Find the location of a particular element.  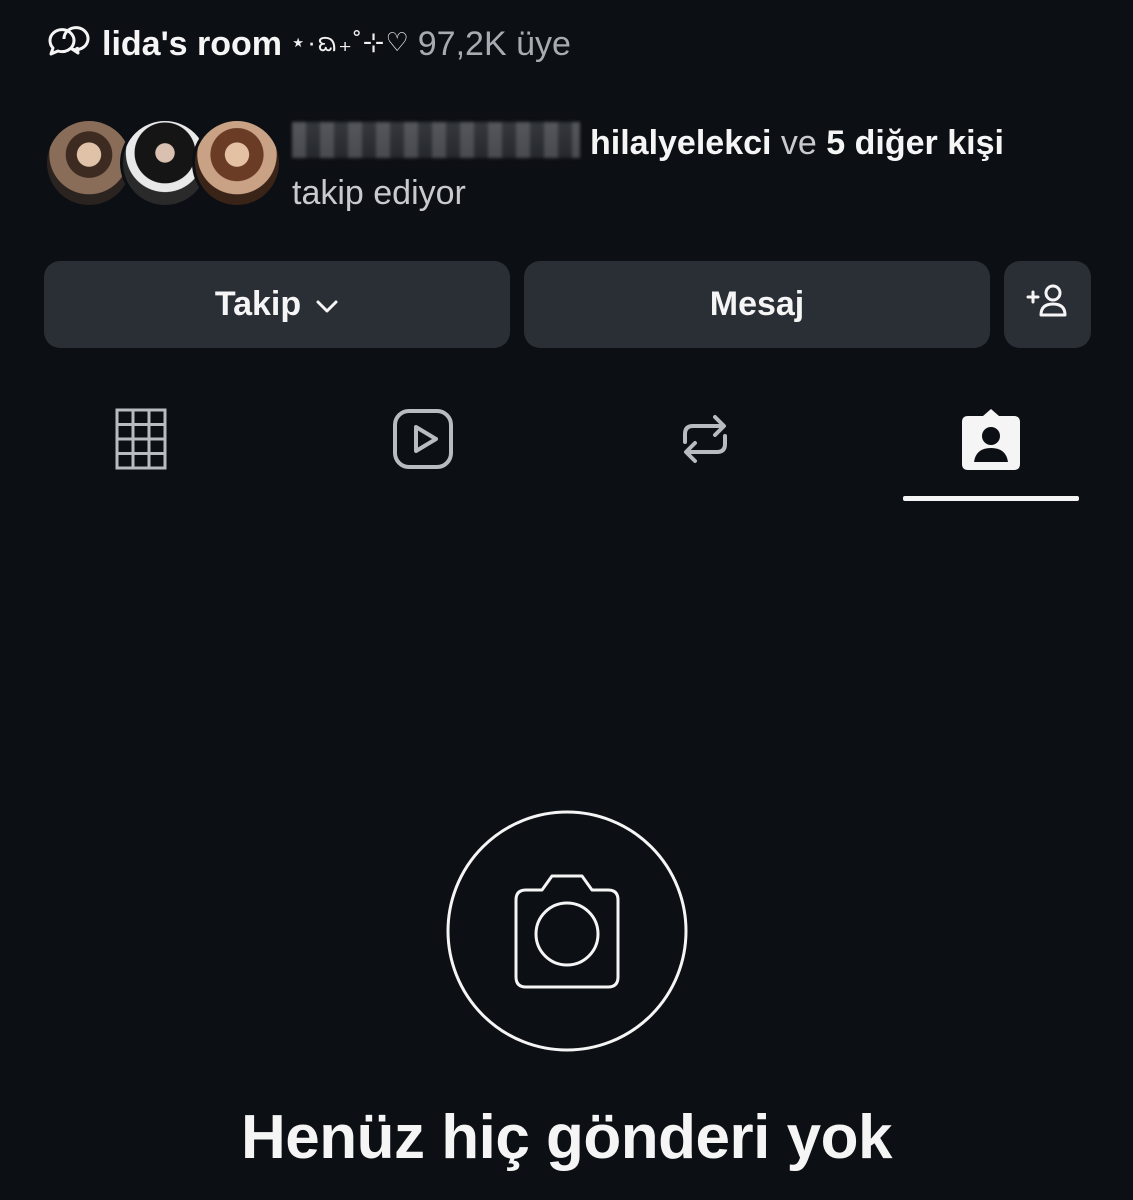

chevron-down-icon is located at coordinates (327, 304).